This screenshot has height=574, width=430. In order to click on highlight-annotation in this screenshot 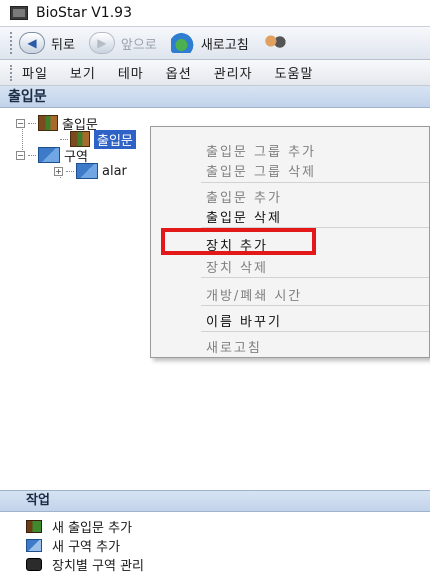, I will do `click(238, 241)`.